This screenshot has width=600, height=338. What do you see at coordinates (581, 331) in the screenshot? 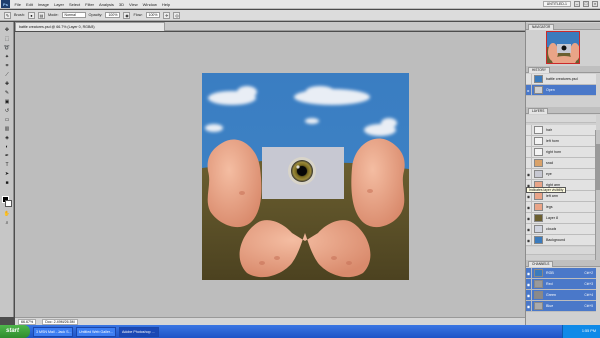
I see `system-tray-clock: 1:55 PM` at bounding box center [581, 331].